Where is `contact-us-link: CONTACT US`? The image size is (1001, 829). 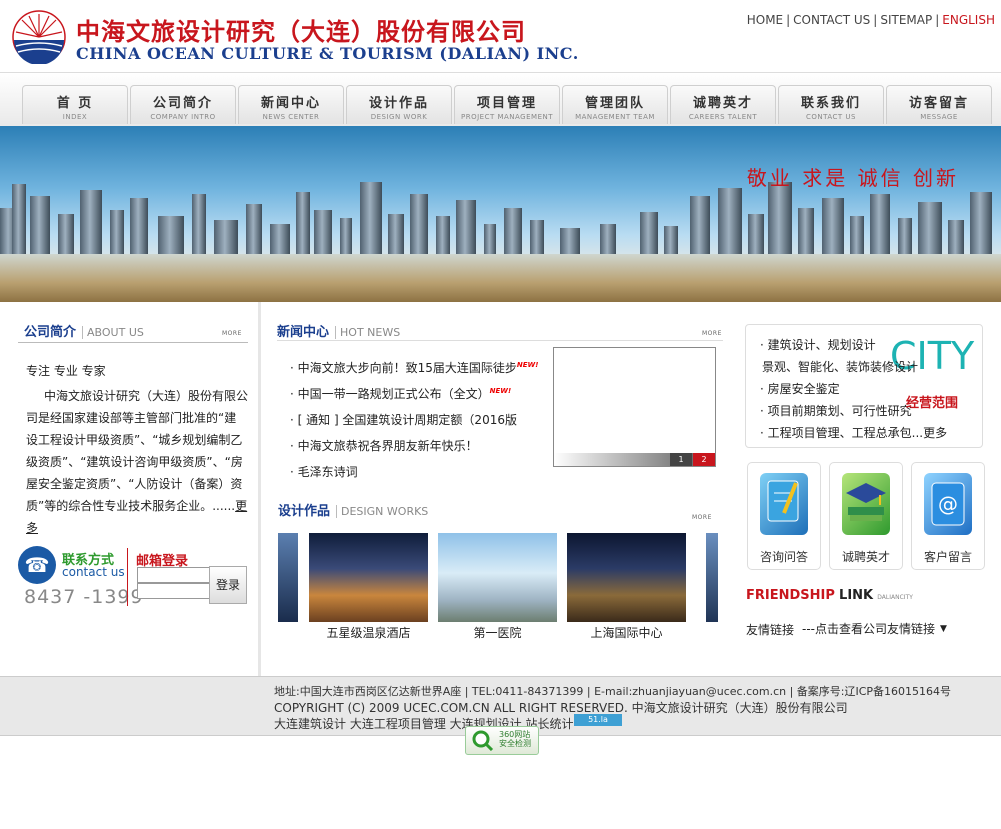 contact-us-link: CONTACT US is located at coordinates (831, 20).